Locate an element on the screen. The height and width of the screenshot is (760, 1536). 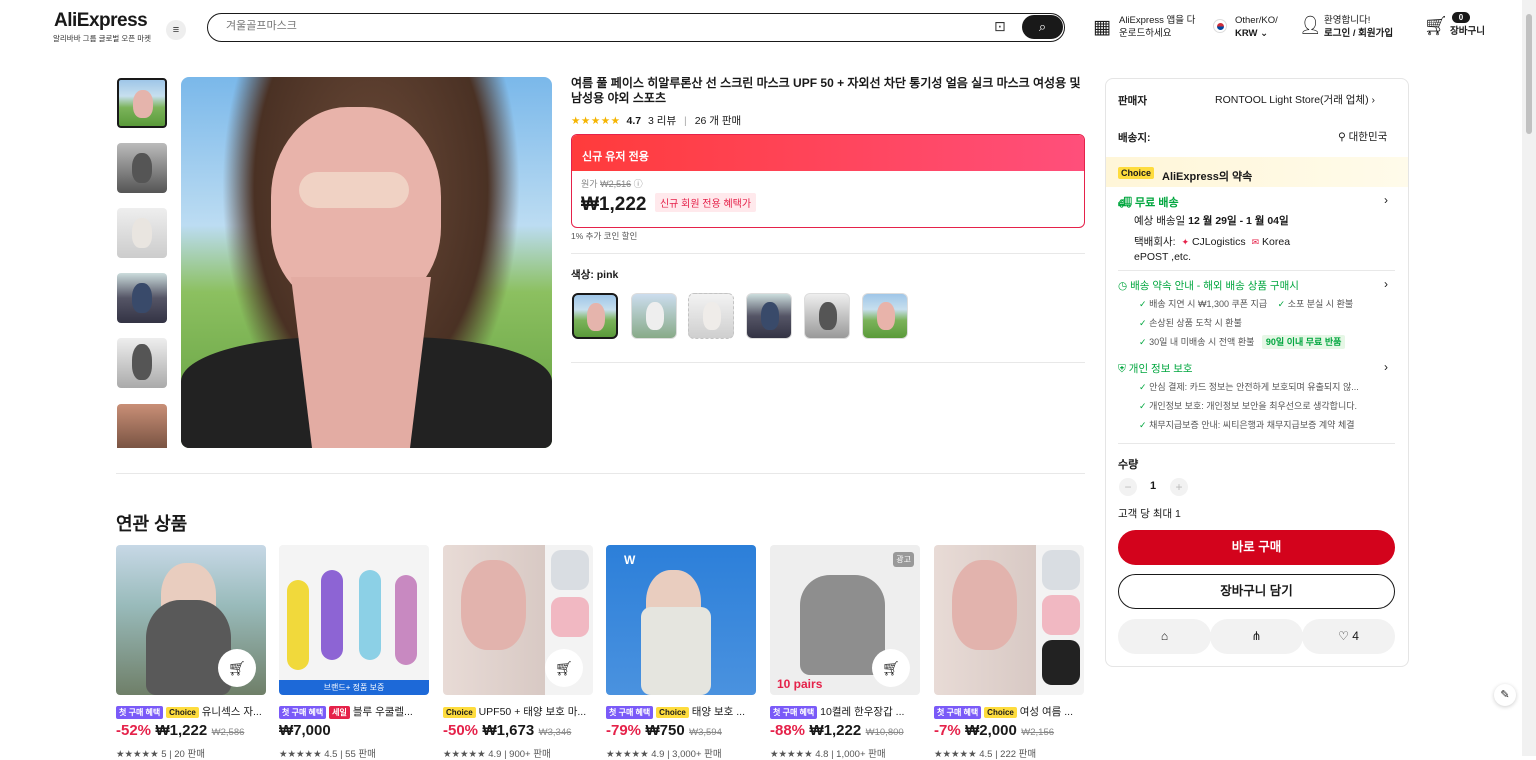
product-card-image: 광고 10 pairs 🛒︎ is located at coordinates (845, 620).